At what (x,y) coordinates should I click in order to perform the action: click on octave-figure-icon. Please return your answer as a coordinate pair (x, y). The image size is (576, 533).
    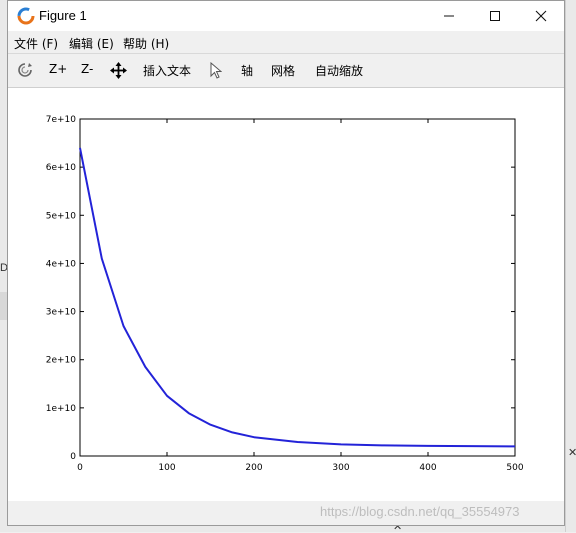
    Looking at the image, I should click on (26, 16).